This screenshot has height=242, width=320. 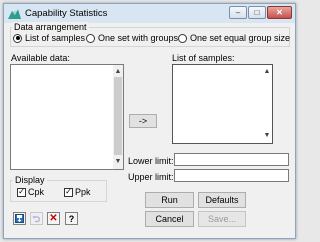 I want to click on undo-button, so click(x=36, y=218).